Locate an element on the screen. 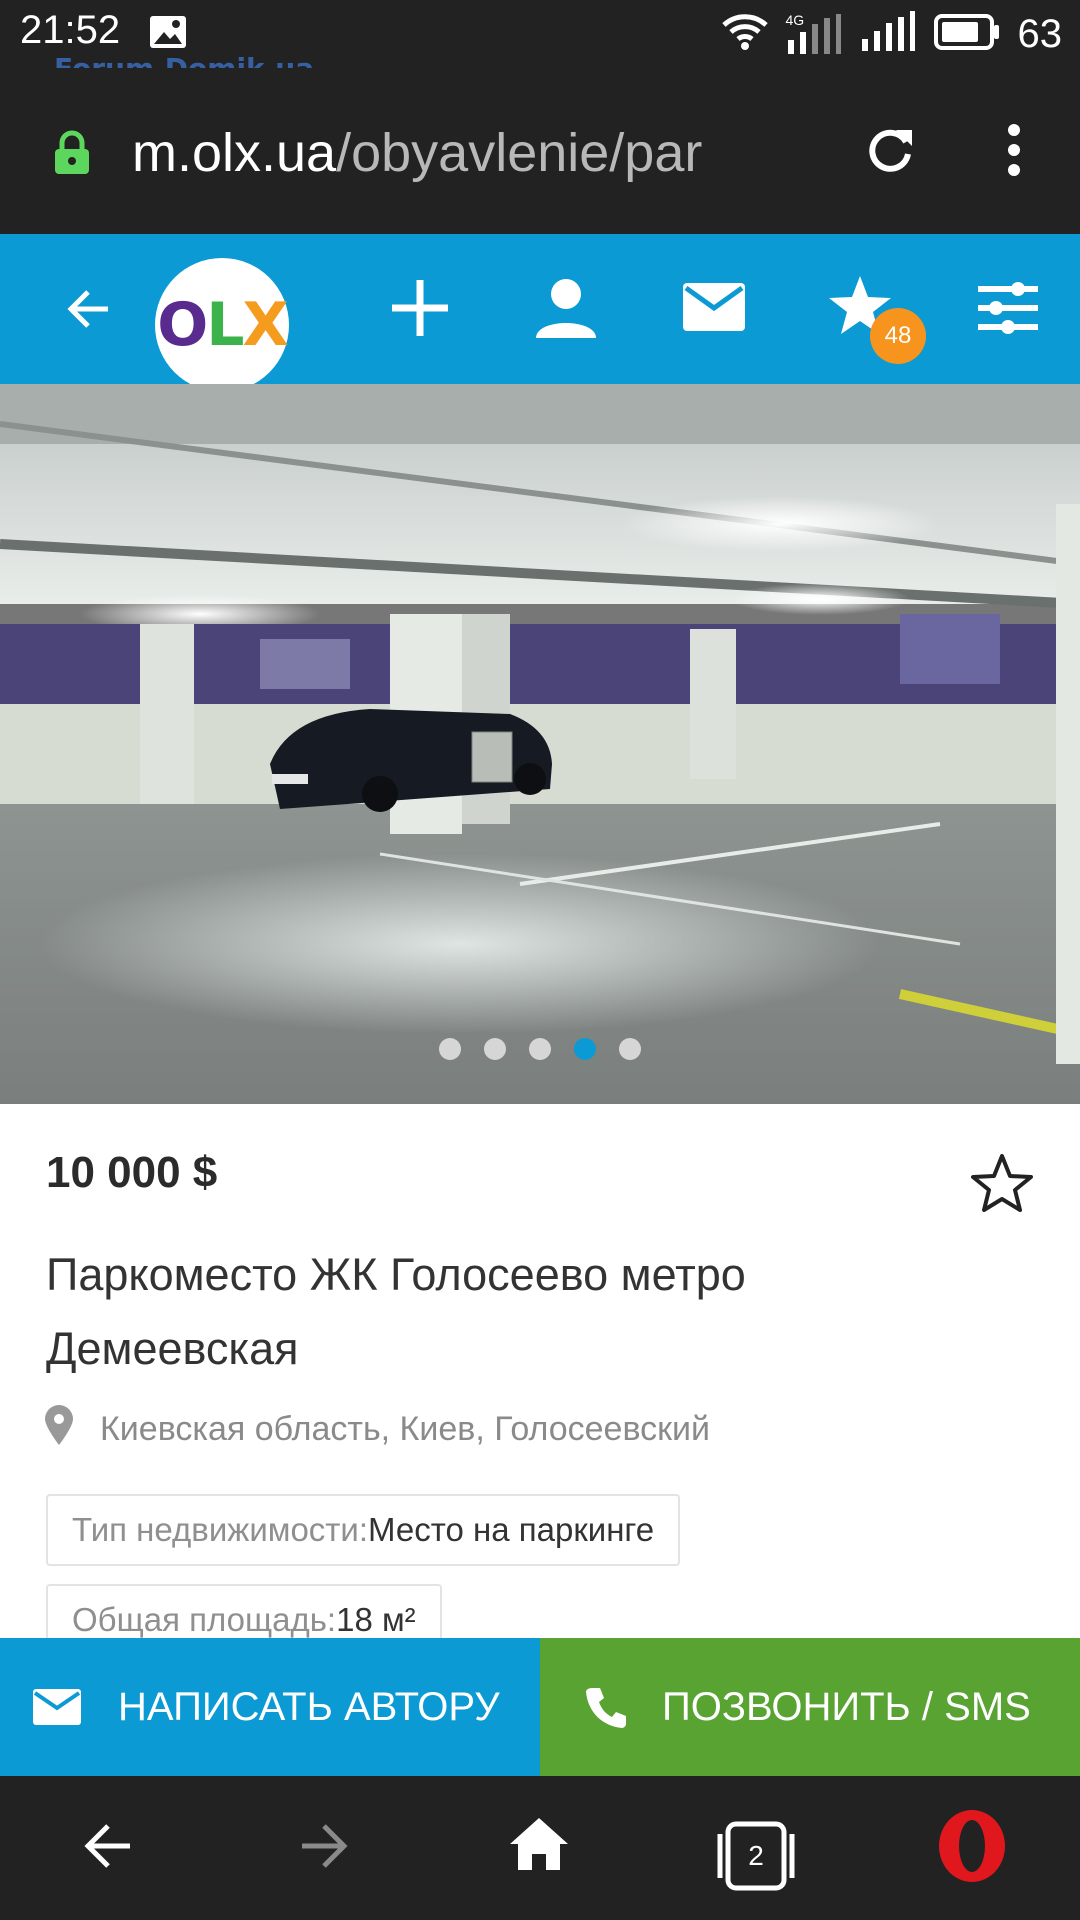 The image size is (1080, 1920). back-arrow-icon is located at coordinates (89, 311).